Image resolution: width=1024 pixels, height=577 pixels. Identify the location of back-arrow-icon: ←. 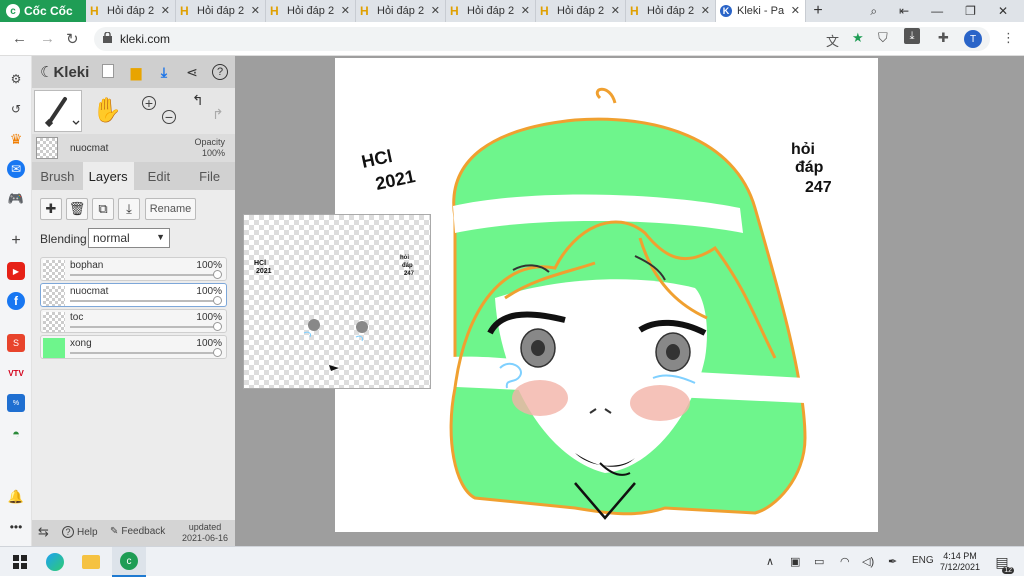
(19, 38).